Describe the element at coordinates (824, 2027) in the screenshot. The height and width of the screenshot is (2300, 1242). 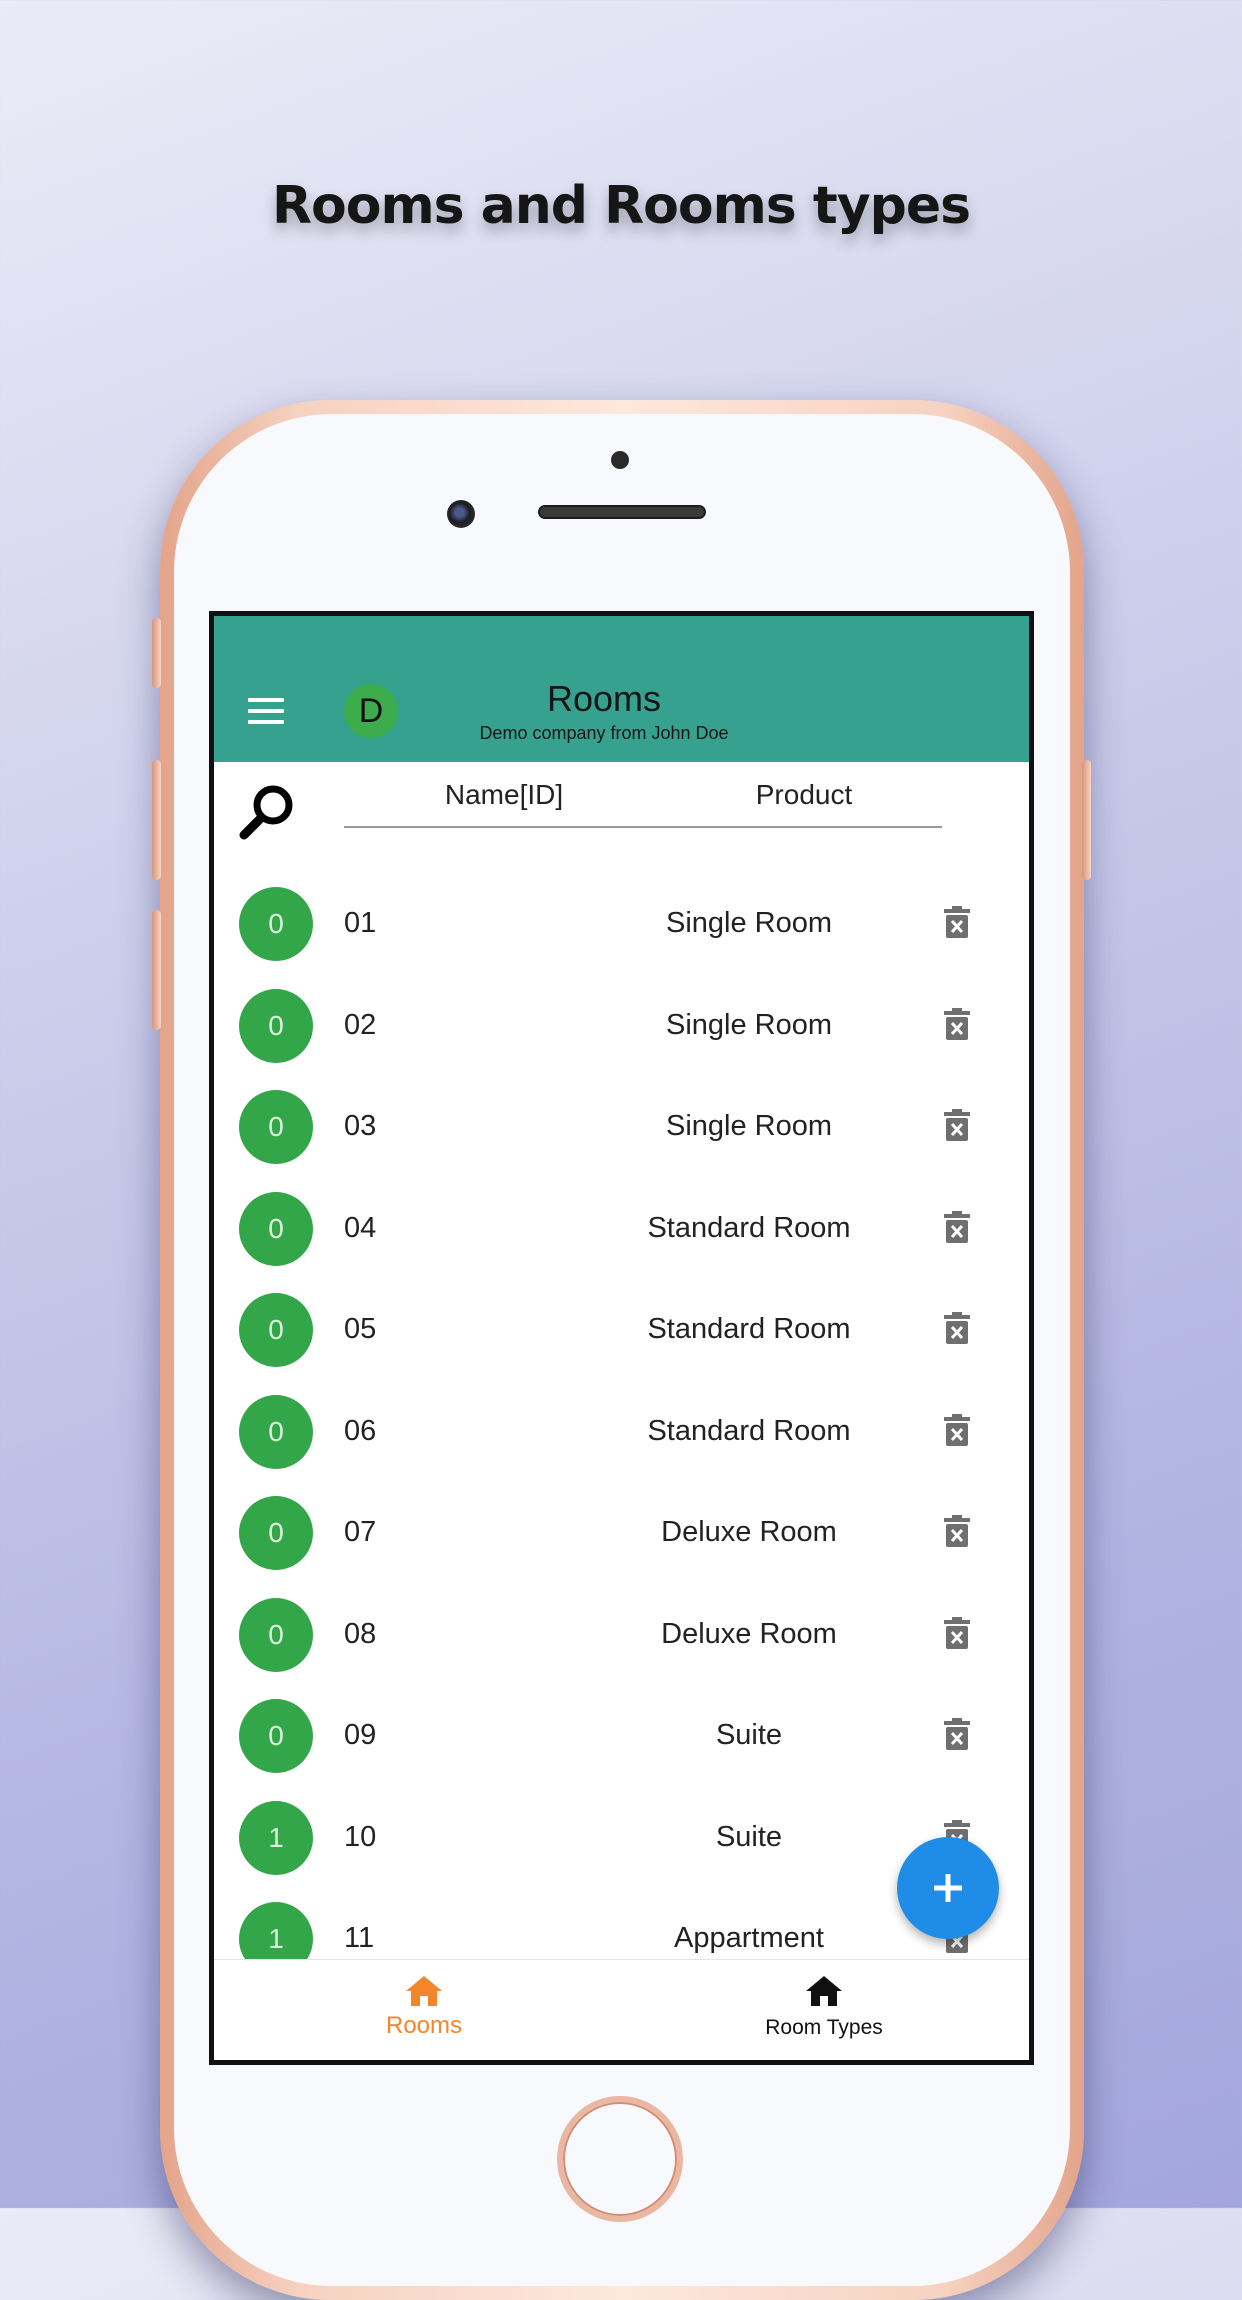
I see `nav-tab-label: Room Types` at that location.